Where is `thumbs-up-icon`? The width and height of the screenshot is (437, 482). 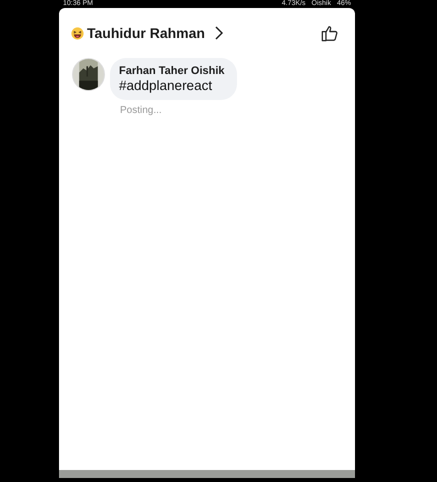
thumbs-up-icon is located at coordinates (330, 33).